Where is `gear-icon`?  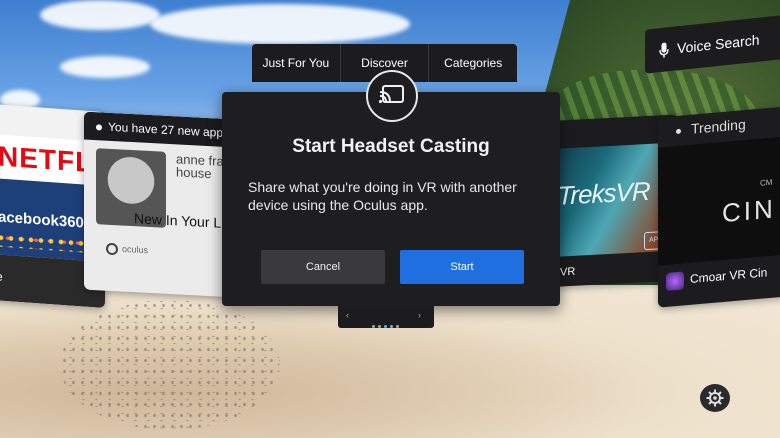 gear-icon is located at coordinates (715, 398).